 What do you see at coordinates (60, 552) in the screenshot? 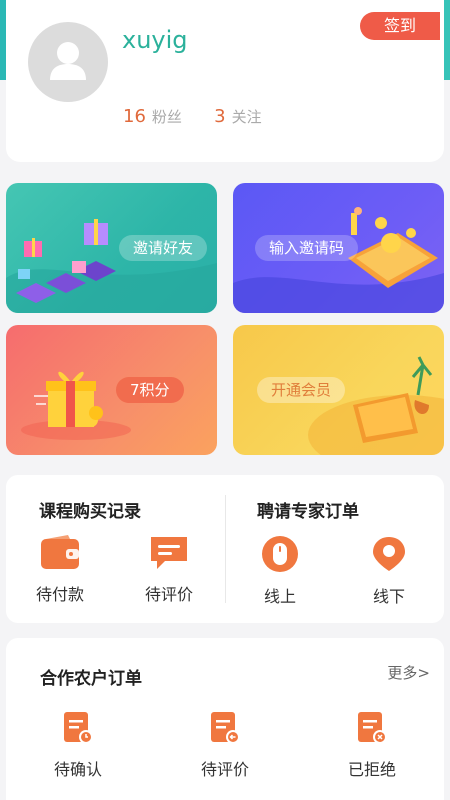
I see `wallet-icon` at bounding box center [60, 552].